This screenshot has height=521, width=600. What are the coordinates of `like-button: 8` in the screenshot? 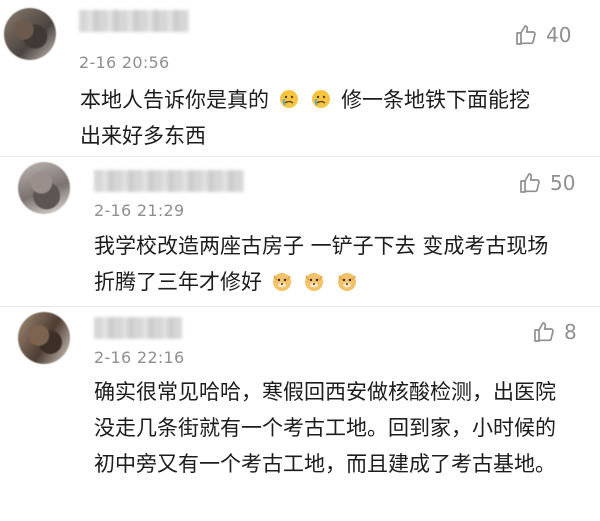 It's located at (554, 332).